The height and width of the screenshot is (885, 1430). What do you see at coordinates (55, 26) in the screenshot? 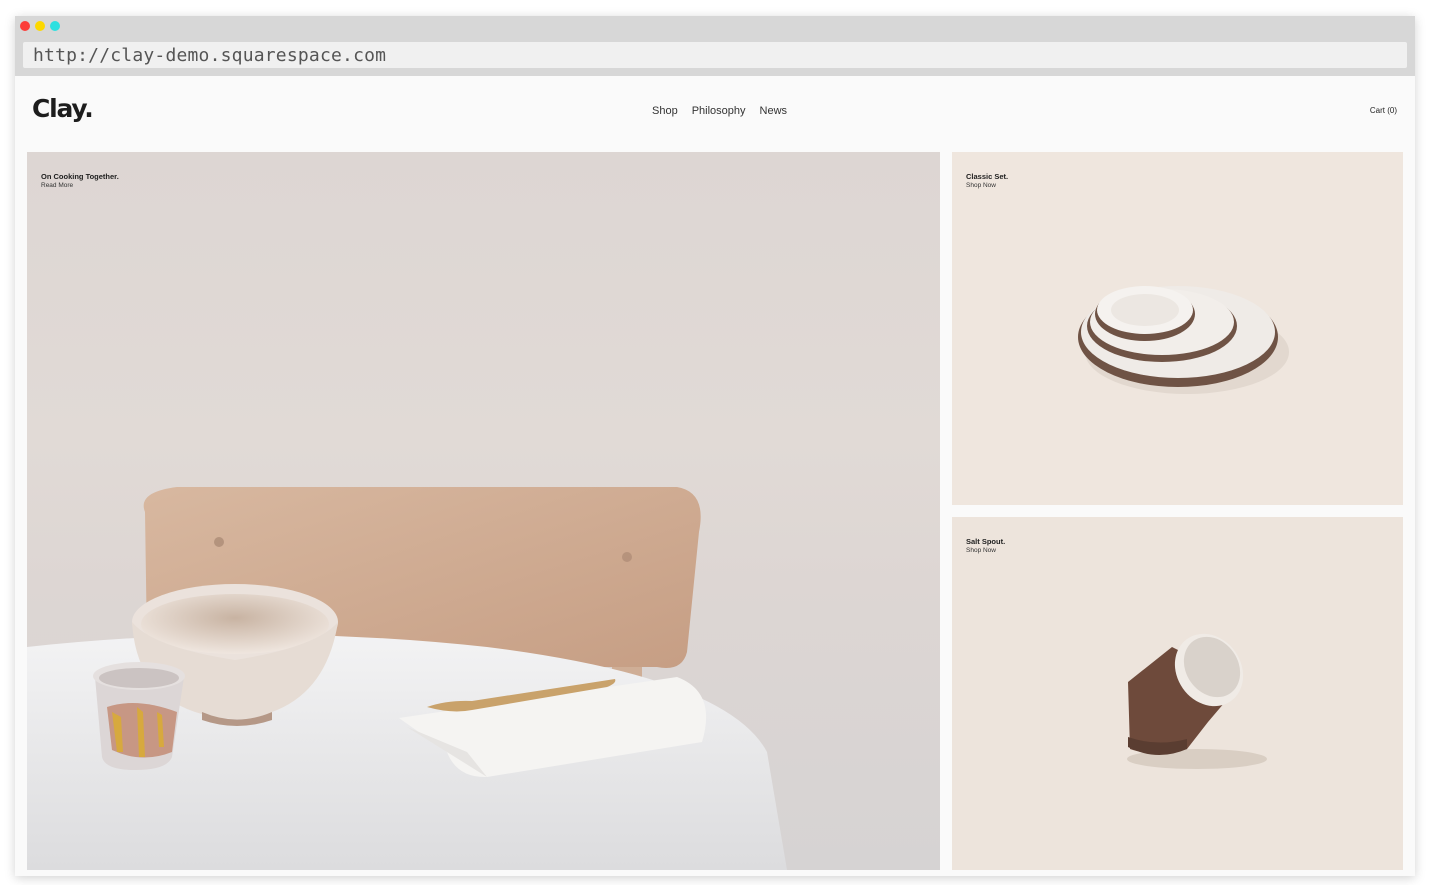
I see `maximize-window-icon` at bounding box center [55, 26].